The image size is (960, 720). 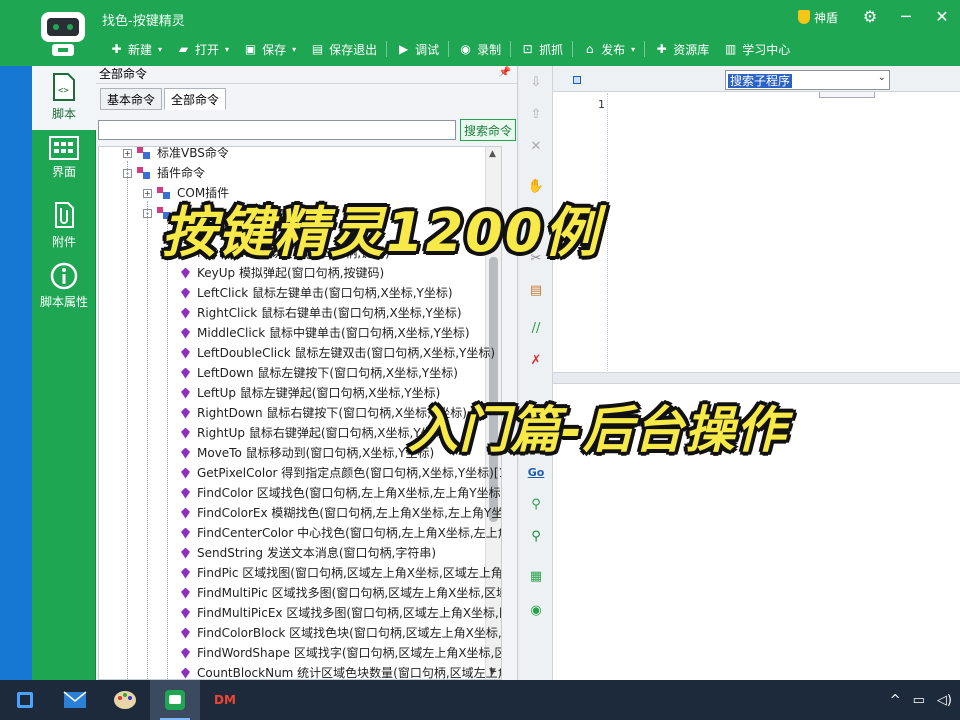 I want to click on resource-icon: ✚, so click(x=661, y=49).